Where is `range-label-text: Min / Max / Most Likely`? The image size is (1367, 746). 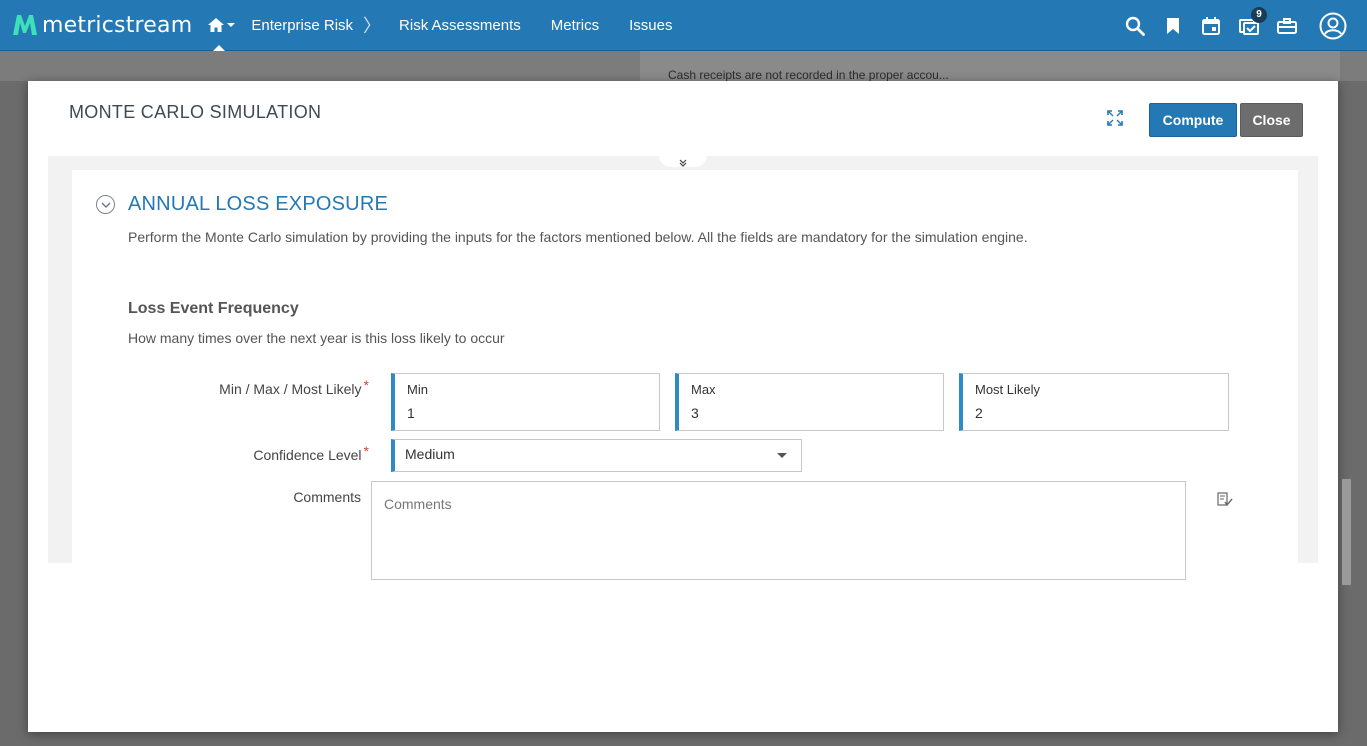
range-label-text: Min / Max / Most Likely is located at coordinates (290, 389).